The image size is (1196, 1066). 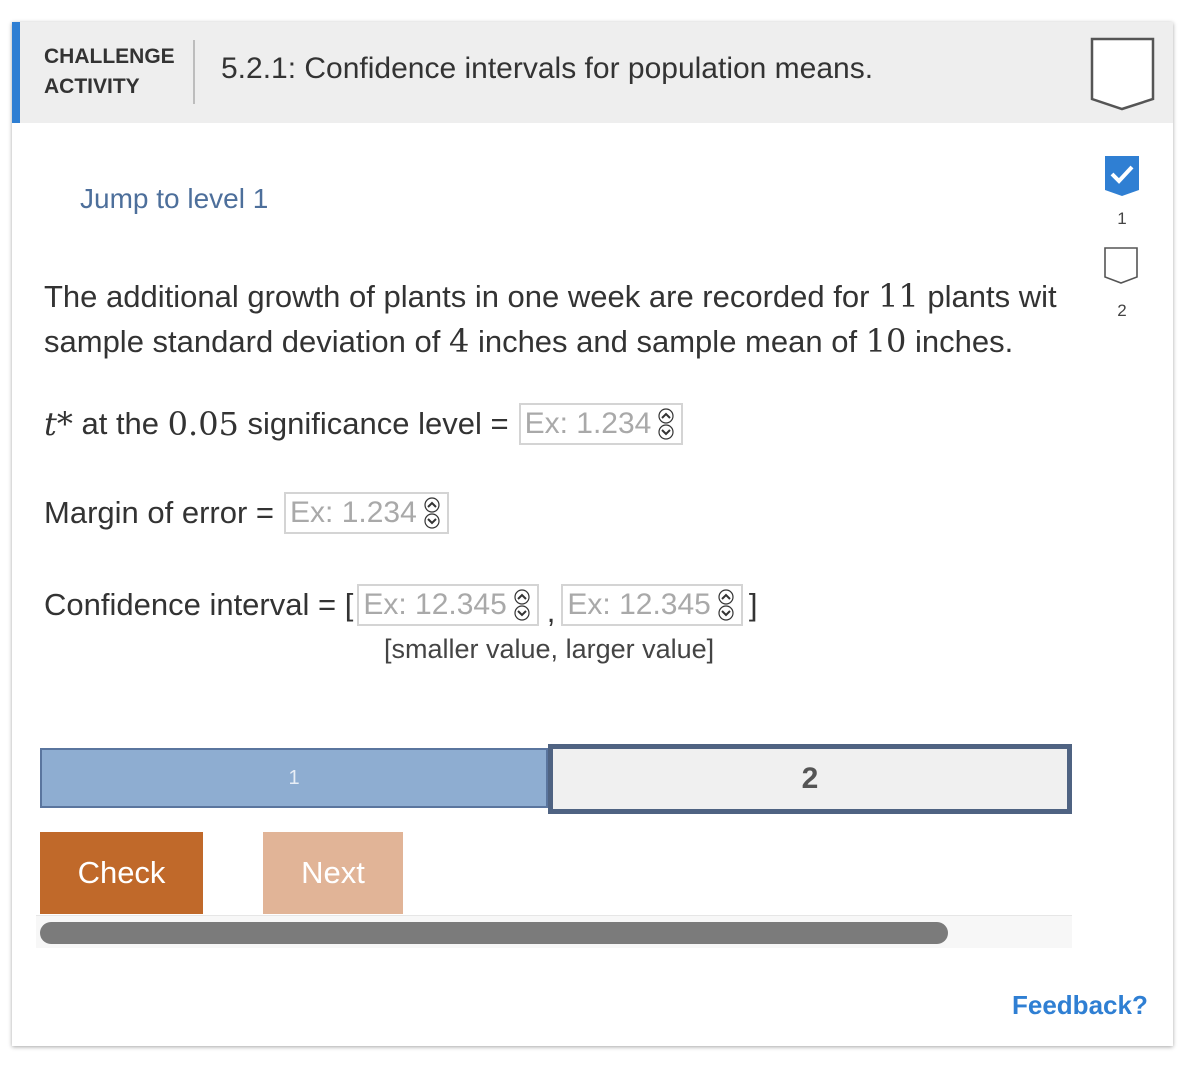 I want to click on level-2-number: 2, so click(x=1122, y=310).